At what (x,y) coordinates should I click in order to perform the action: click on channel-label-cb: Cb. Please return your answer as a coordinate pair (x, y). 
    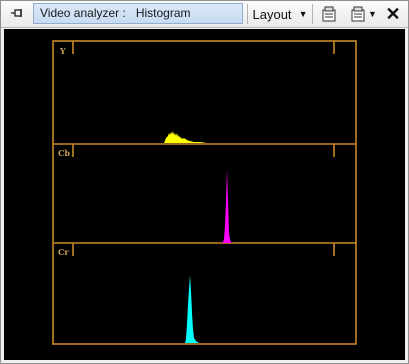
    Looking at the image, I should click on (64, 153).